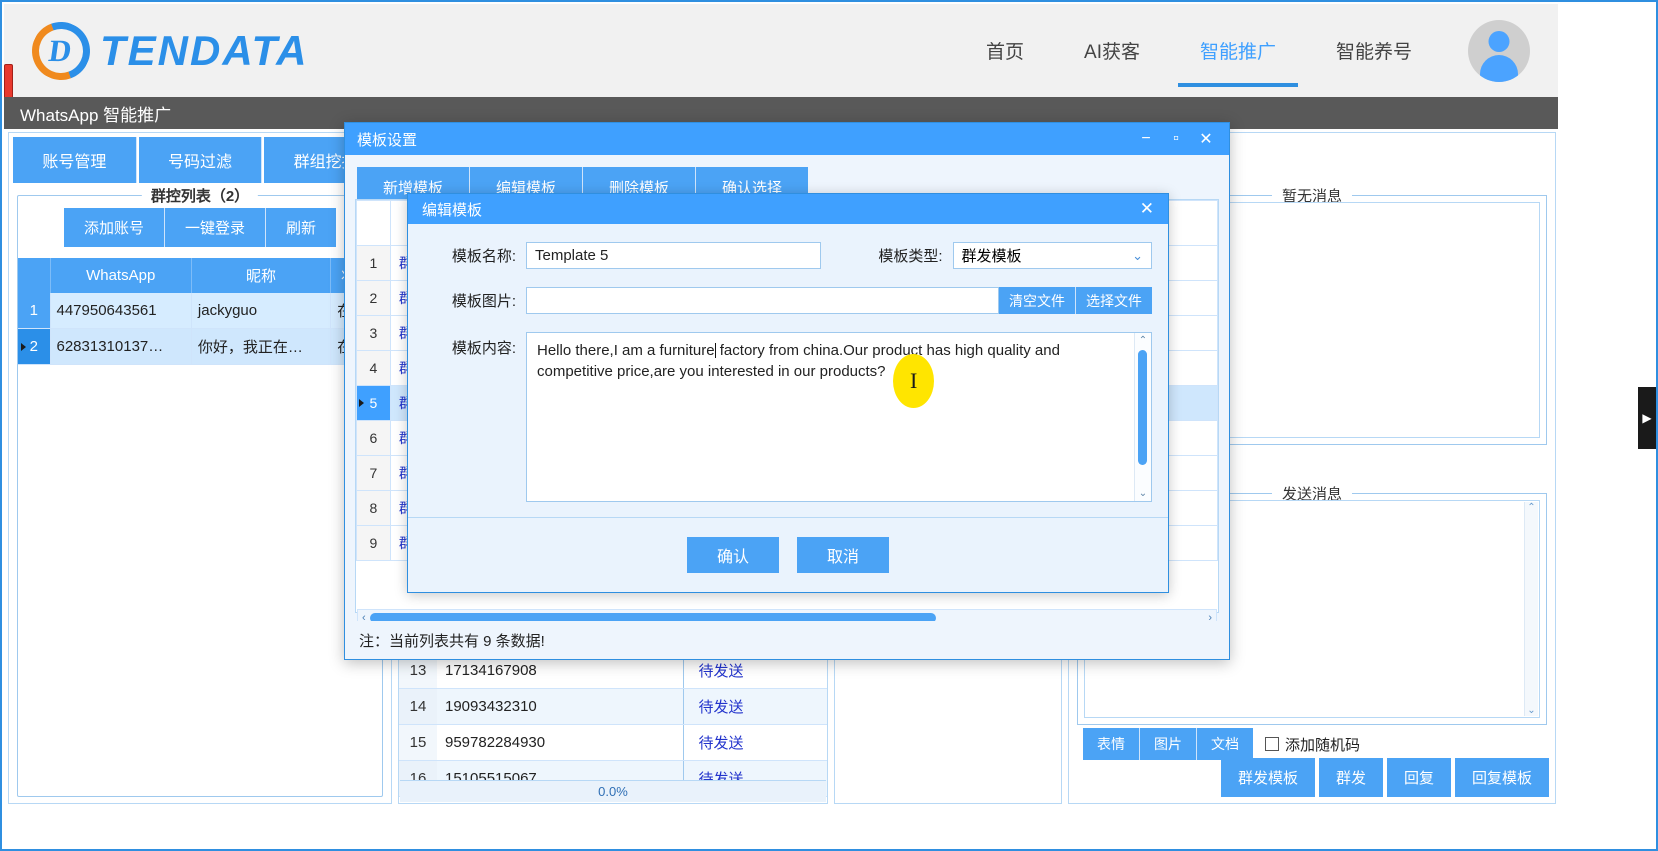 The image size is (1658, 851). I want to click on table-row: 14 19093432310 待发送, so click(613, 706).